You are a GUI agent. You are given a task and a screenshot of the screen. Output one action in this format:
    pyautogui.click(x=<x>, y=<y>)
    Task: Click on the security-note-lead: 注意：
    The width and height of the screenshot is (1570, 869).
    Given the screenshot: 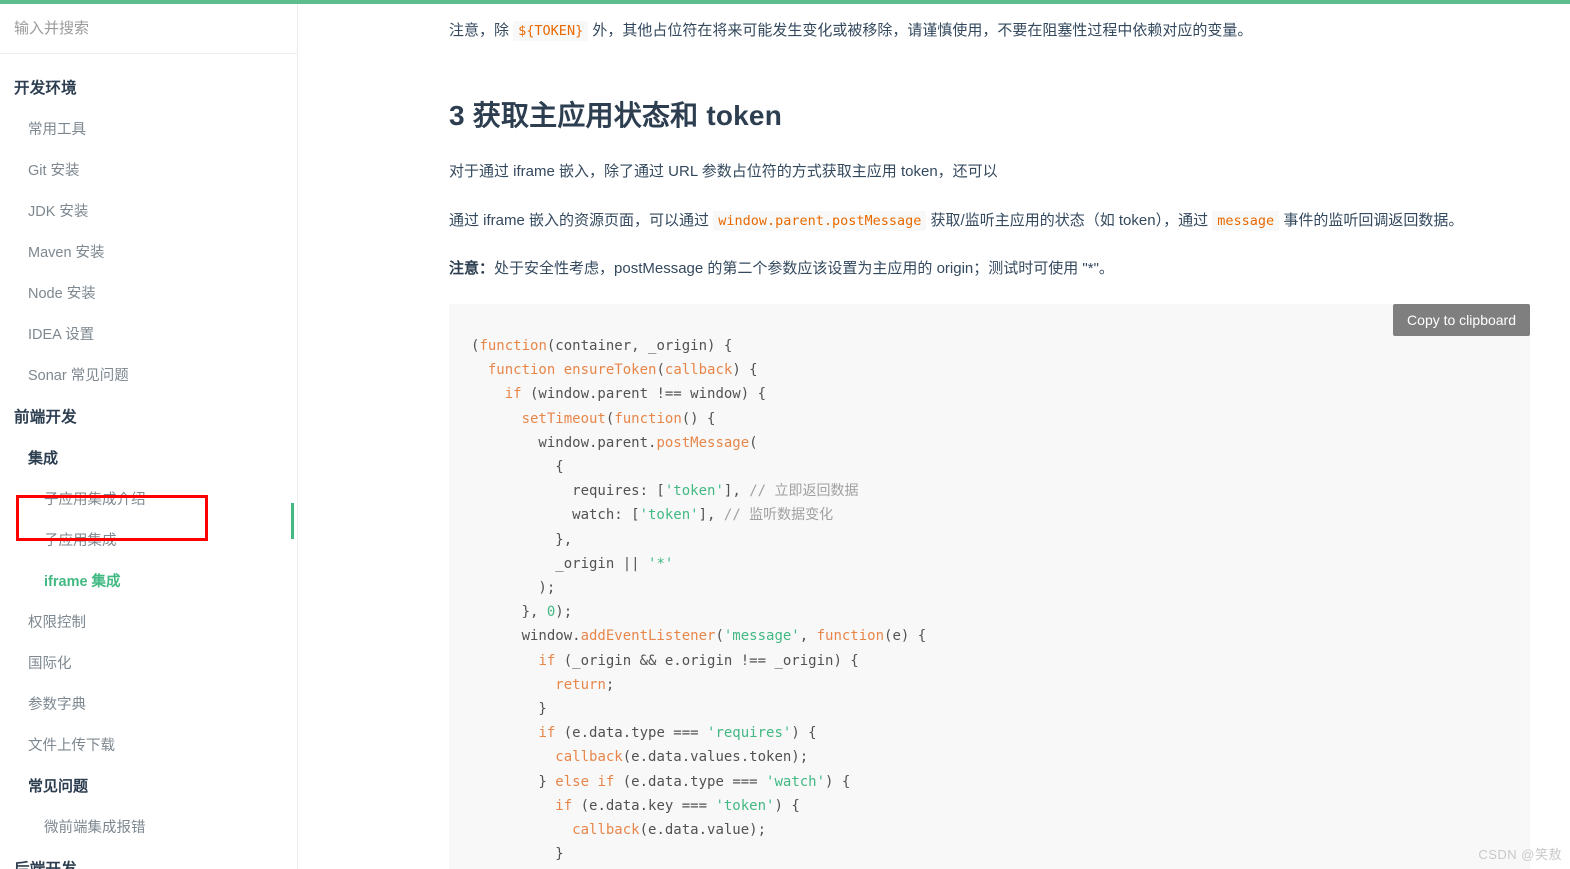 What is the action you would take?
    pyautogui.click(x=472, y=268)
    